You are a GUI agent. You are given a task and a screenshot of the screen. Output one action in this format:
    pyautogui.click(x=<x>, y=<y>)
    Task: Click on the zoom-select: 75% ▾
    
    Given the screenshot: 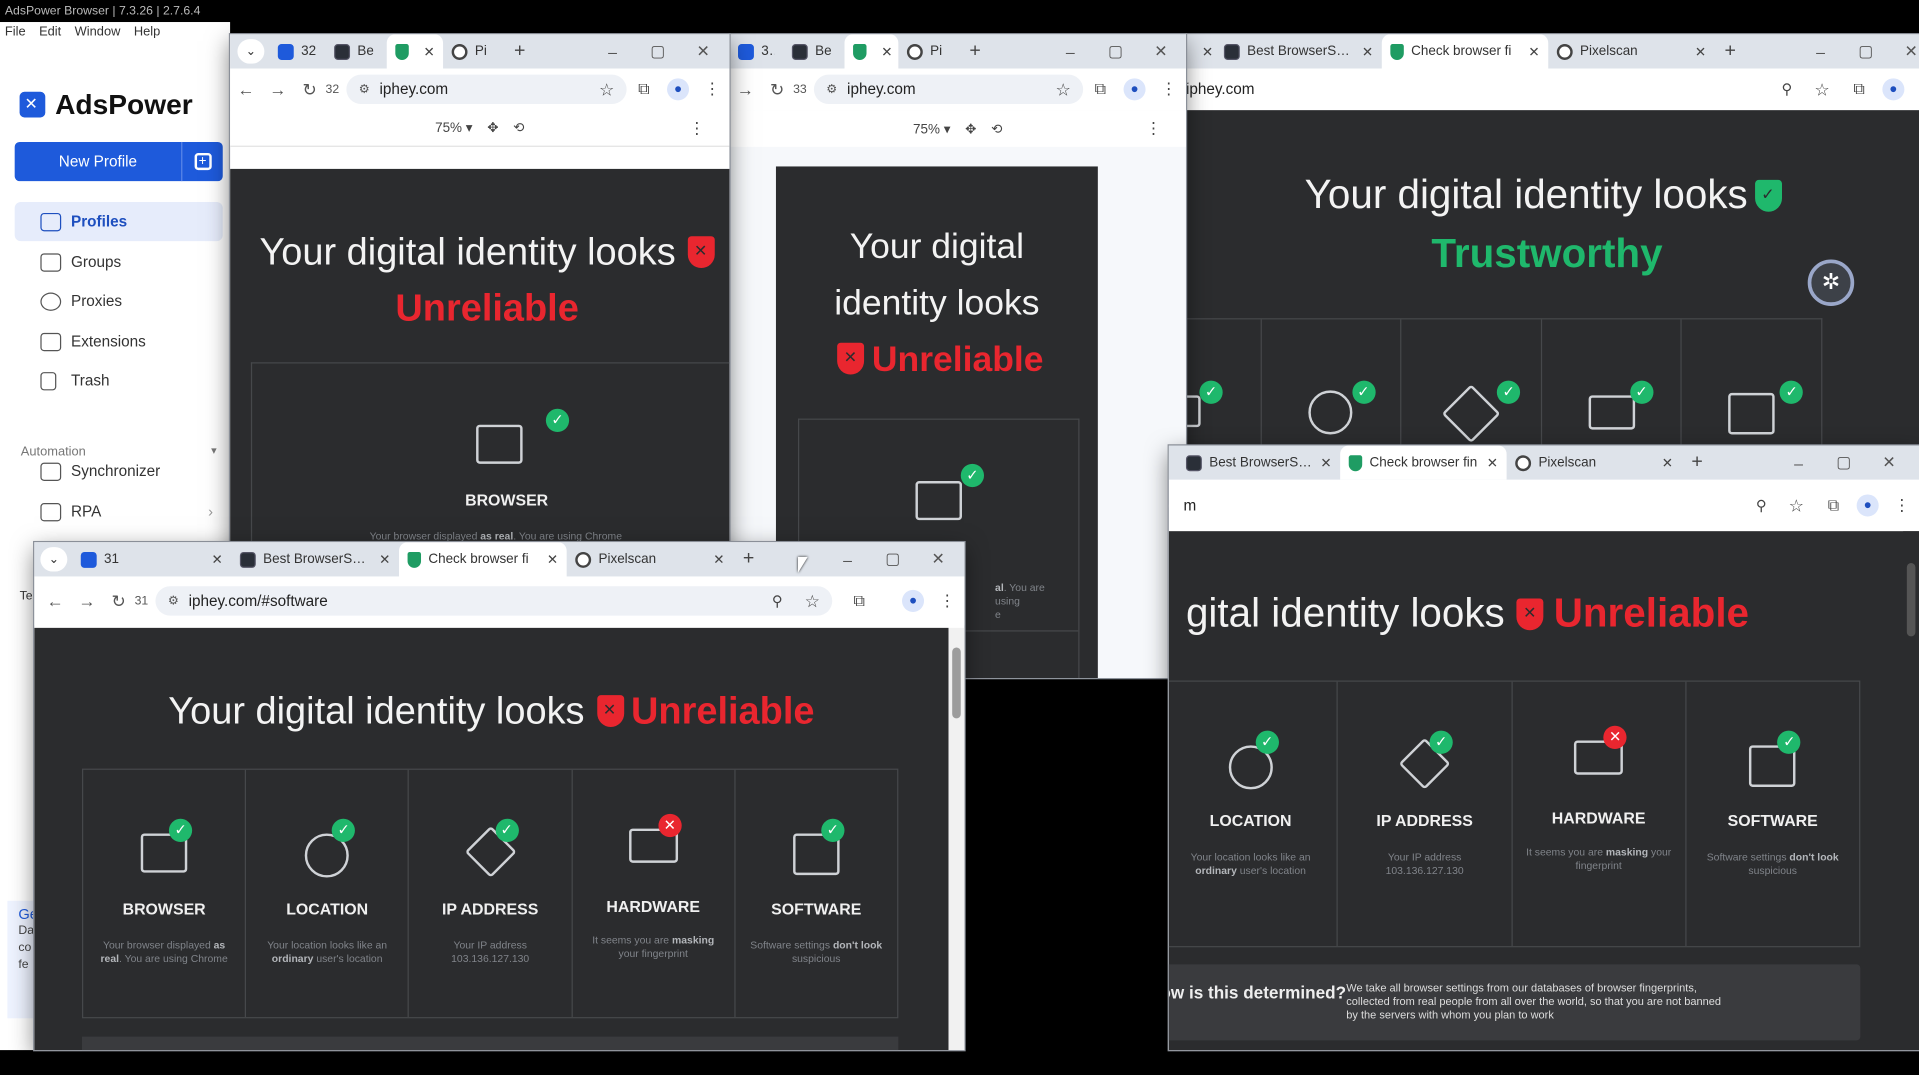 What is the action you would take?
    pyautogui.click(x=931, y=129)
    